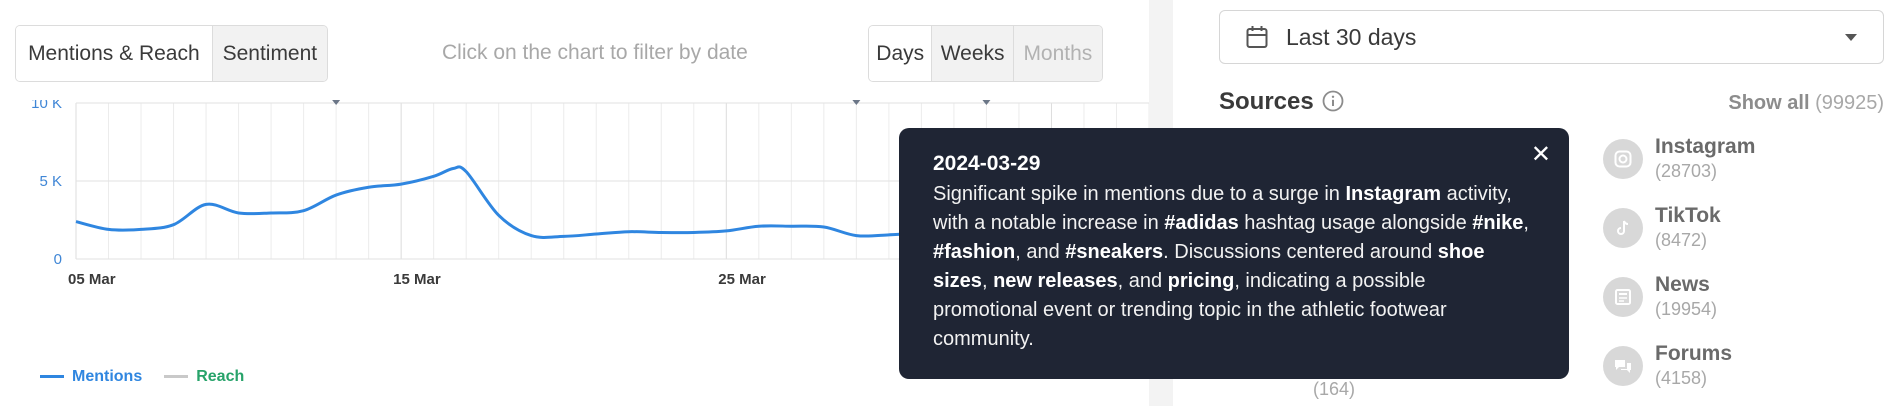  Describe the element at coordinates (1623, 228) in the screenshot. I see `tiktok-icon` at that location.